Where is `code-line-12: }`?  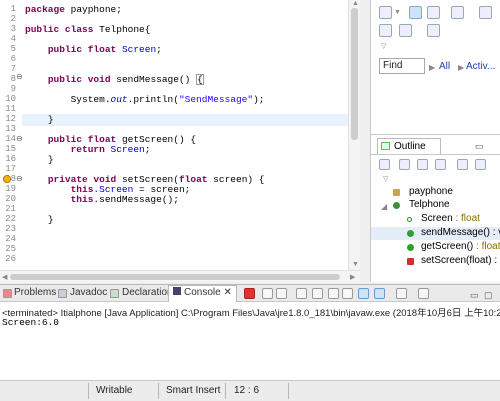
code-line-12: } is located at coordinates (50, 119).